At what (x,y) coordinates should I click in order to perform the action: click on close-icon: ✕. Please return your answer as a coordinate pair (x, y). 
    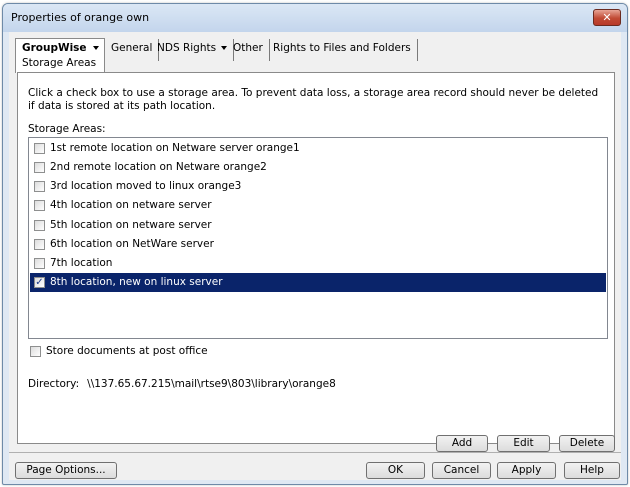
    Looking at the image, I should click on (607, 17).